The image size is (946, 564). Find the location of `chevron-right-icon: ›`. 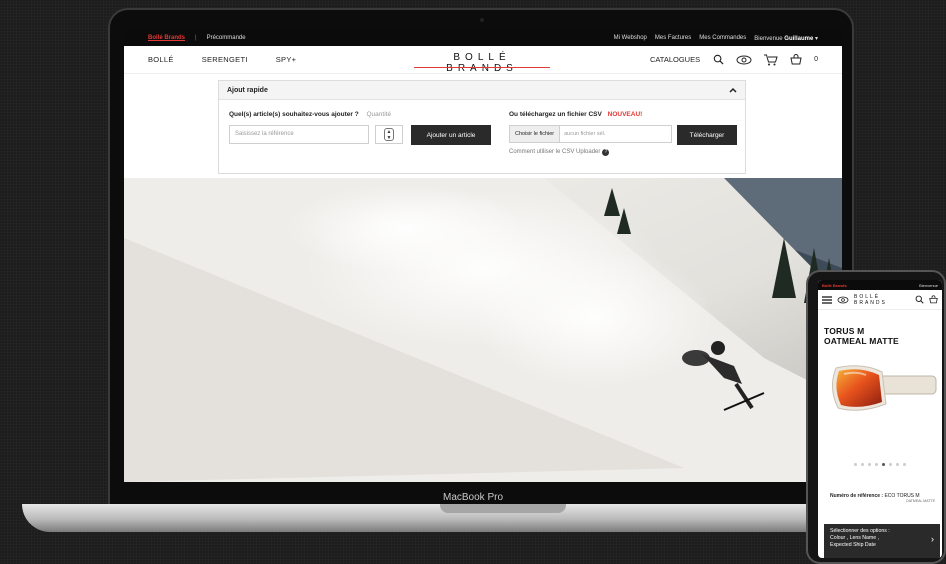

chevron-right-icon: › is located at coordinates (932, 539).